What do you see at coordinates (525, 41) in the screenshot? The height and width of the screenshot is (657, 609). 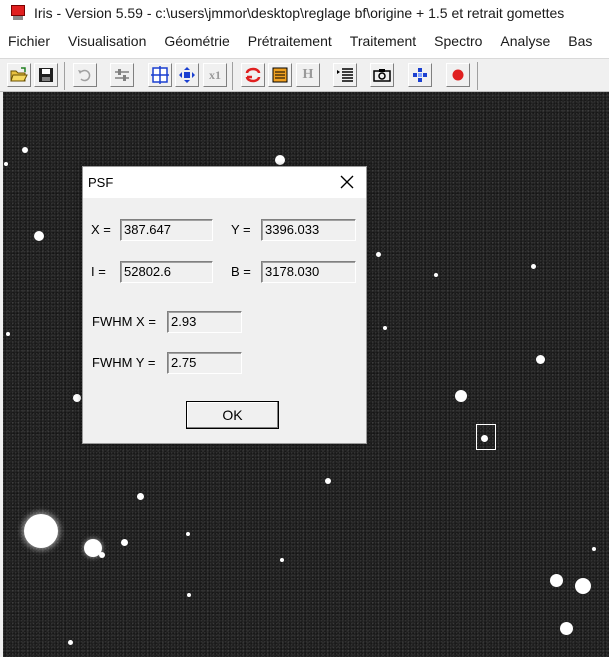 I see `menu-analyse: Analyse` at bounding box center [525, 41].